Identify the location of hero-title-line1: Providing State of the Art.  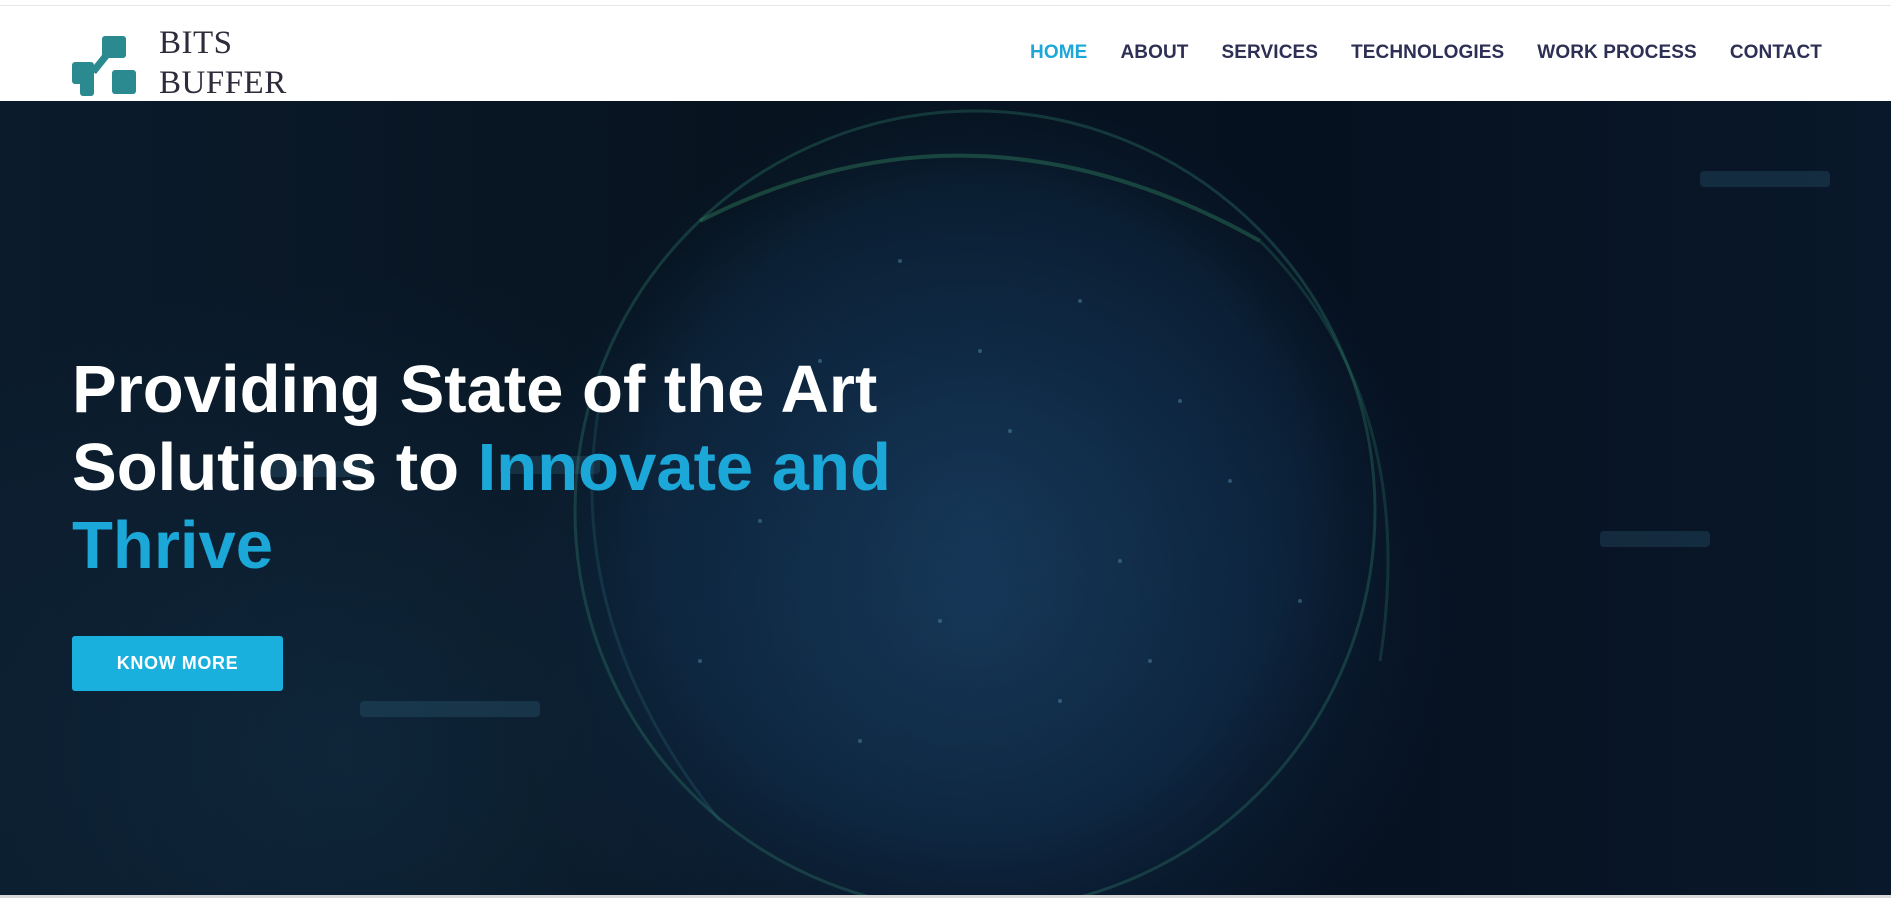
(475, 389).